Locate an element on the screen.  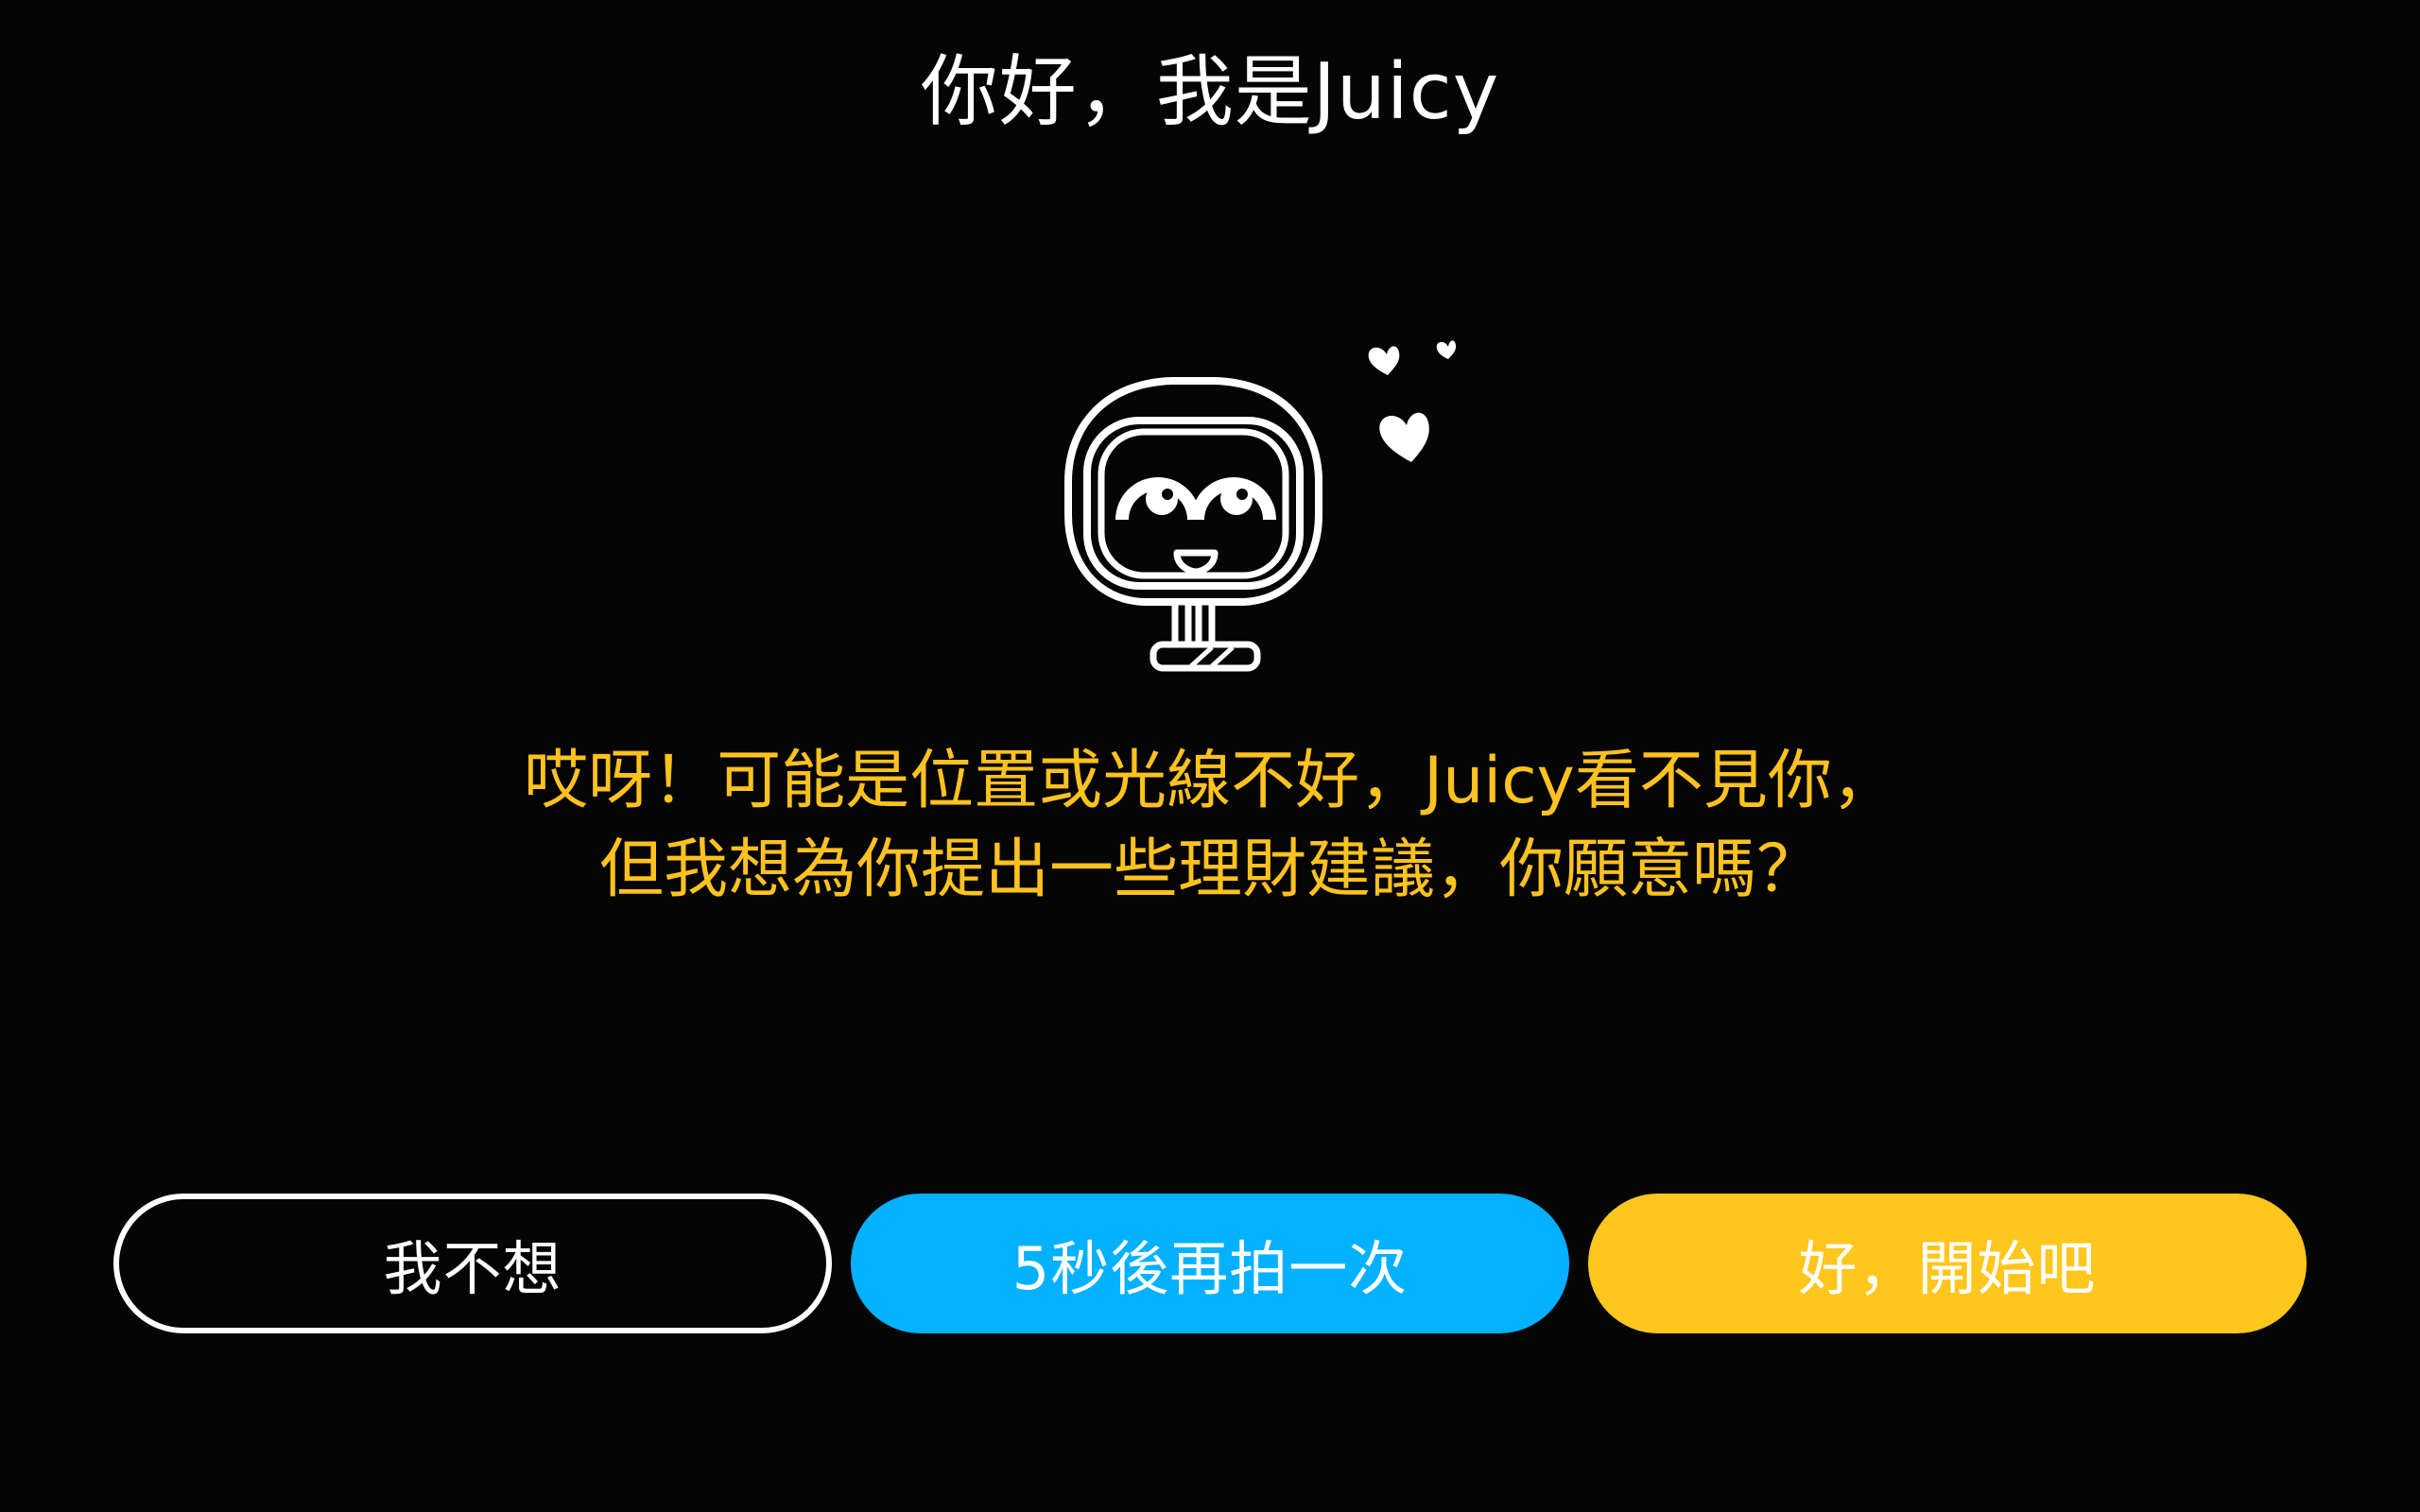
message-line-1: 哎呀！可能是位置或光線不好，Juicy看不見你， is located at coordinates (1210, 781).